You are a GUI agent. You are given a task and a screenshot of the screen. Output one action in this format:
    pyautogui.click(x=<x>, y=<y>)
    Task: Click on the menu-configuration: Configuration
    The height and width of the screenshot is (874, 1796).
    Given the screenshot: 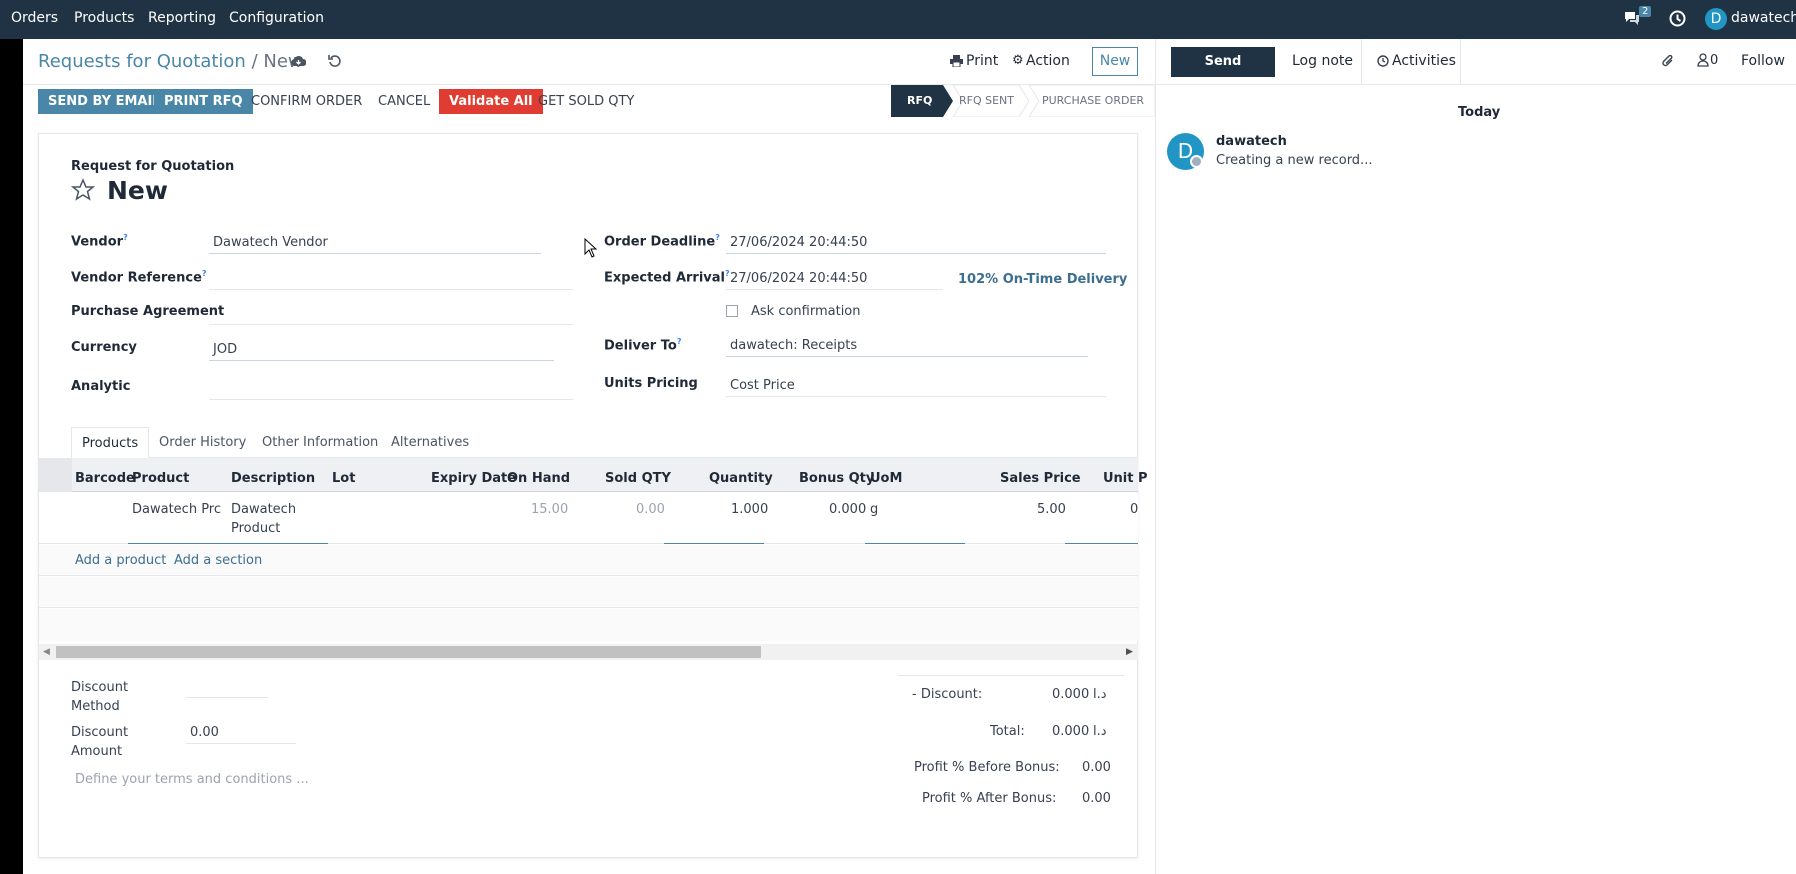 What is the action you would take?
    pyautogui.click(x=276, y=18)
    